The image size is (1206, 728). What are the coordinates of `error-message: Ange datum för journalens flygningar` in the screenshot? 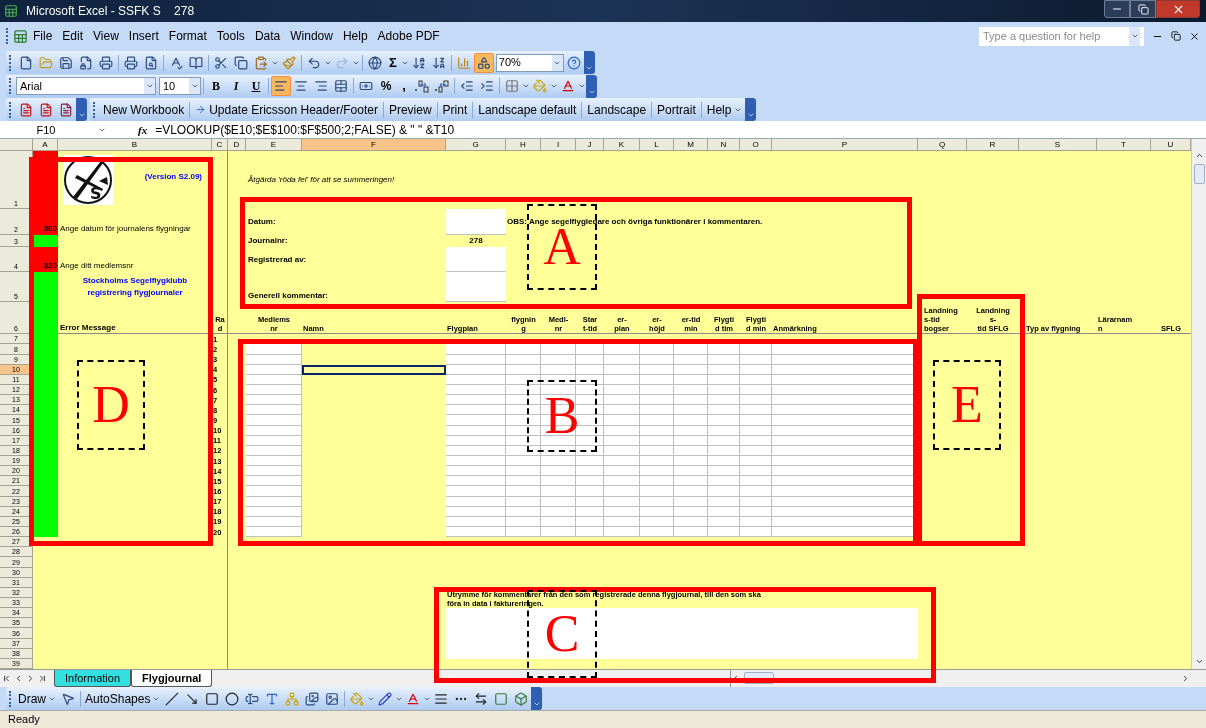 It's located at (125, 229).